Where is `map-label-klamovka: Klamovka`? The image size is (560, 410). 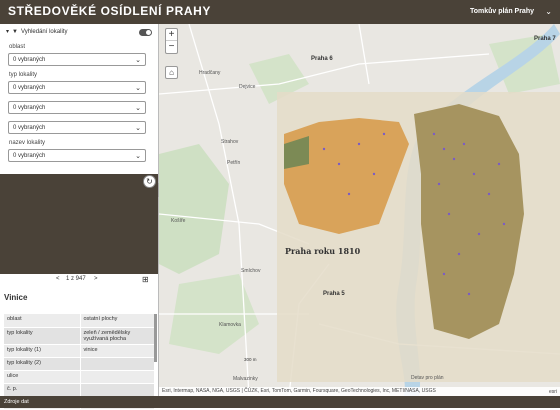 map-label-klamovka: Klamovka is located at coordinates (230, 325).